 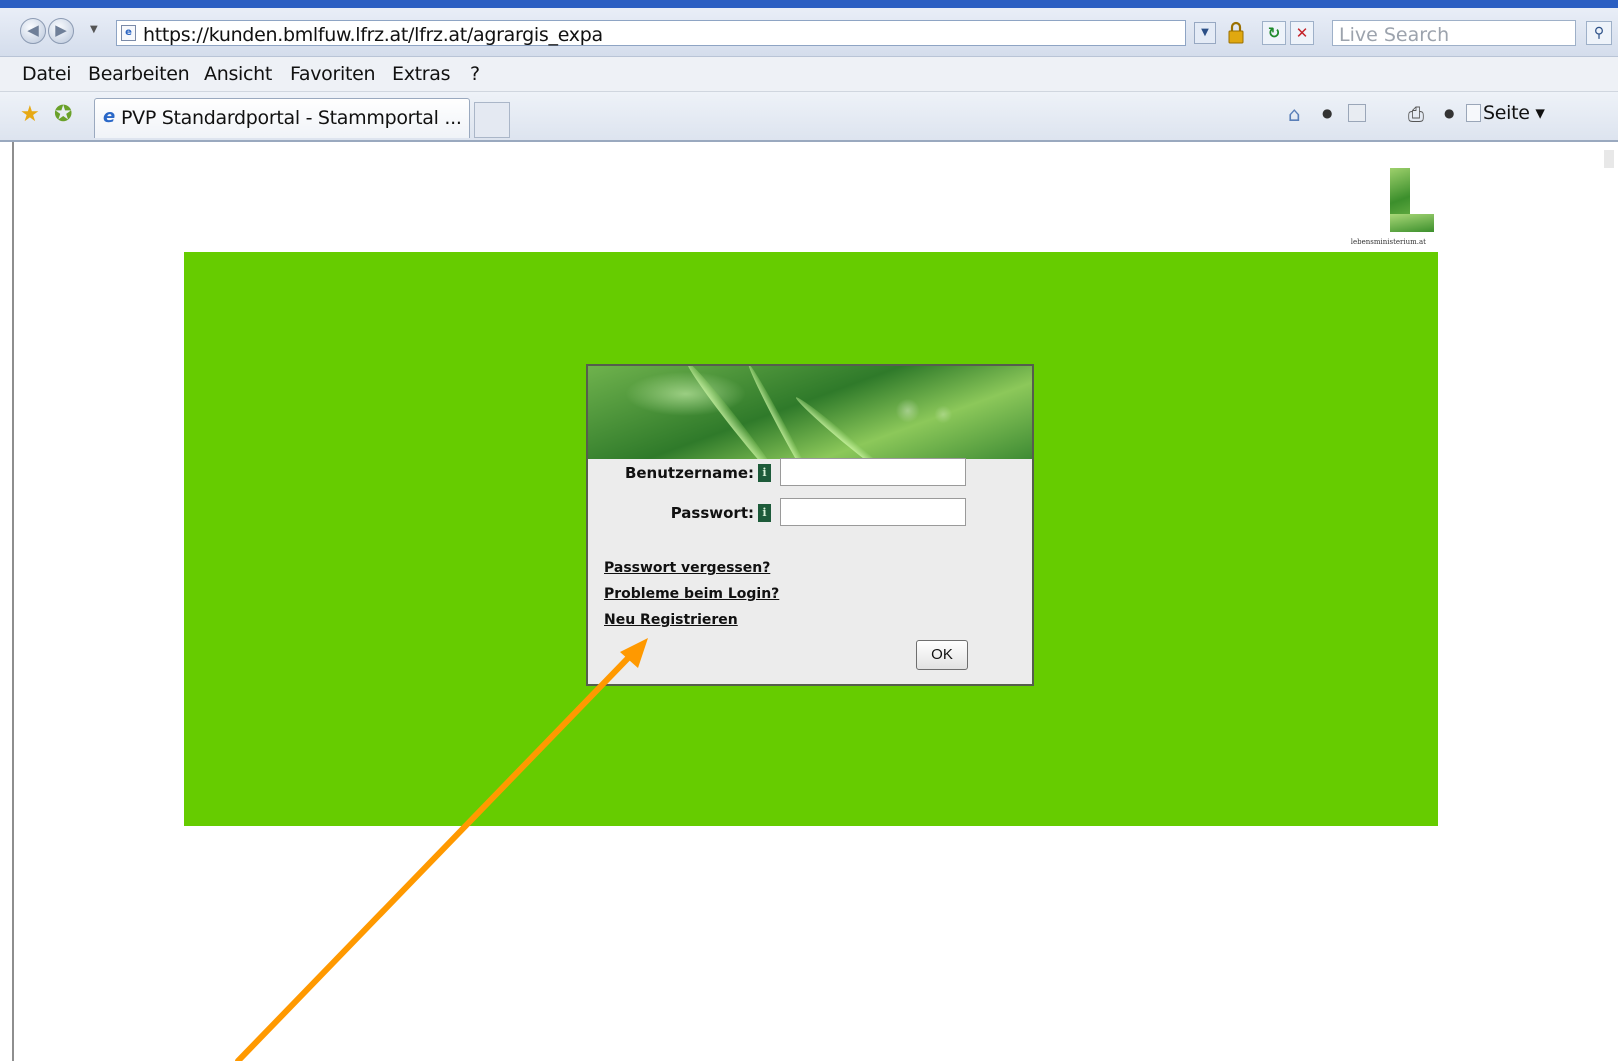 I want to click on menu-extras: Extras, so click(x=421, y=74).